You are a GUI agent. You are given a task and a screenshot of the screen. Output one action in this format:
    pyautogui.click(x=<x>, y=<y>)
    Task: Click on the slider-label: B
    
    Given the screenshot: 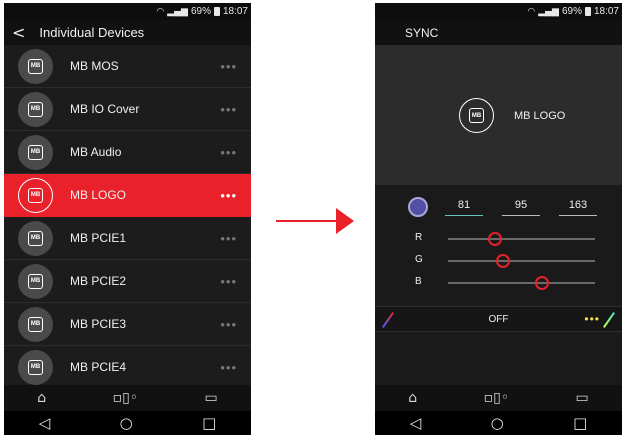 What is the action you would take?
    pyautogui.click(x=418, y=281)
    